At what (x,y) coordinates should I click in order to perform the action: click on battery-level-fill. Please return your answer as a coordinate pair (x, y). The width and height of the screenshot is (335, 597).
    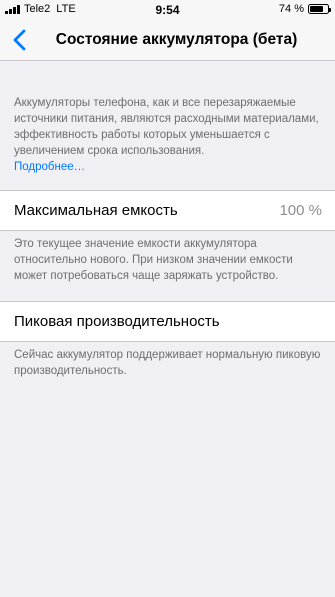
    Looking at the image, I should click on (316, 9).